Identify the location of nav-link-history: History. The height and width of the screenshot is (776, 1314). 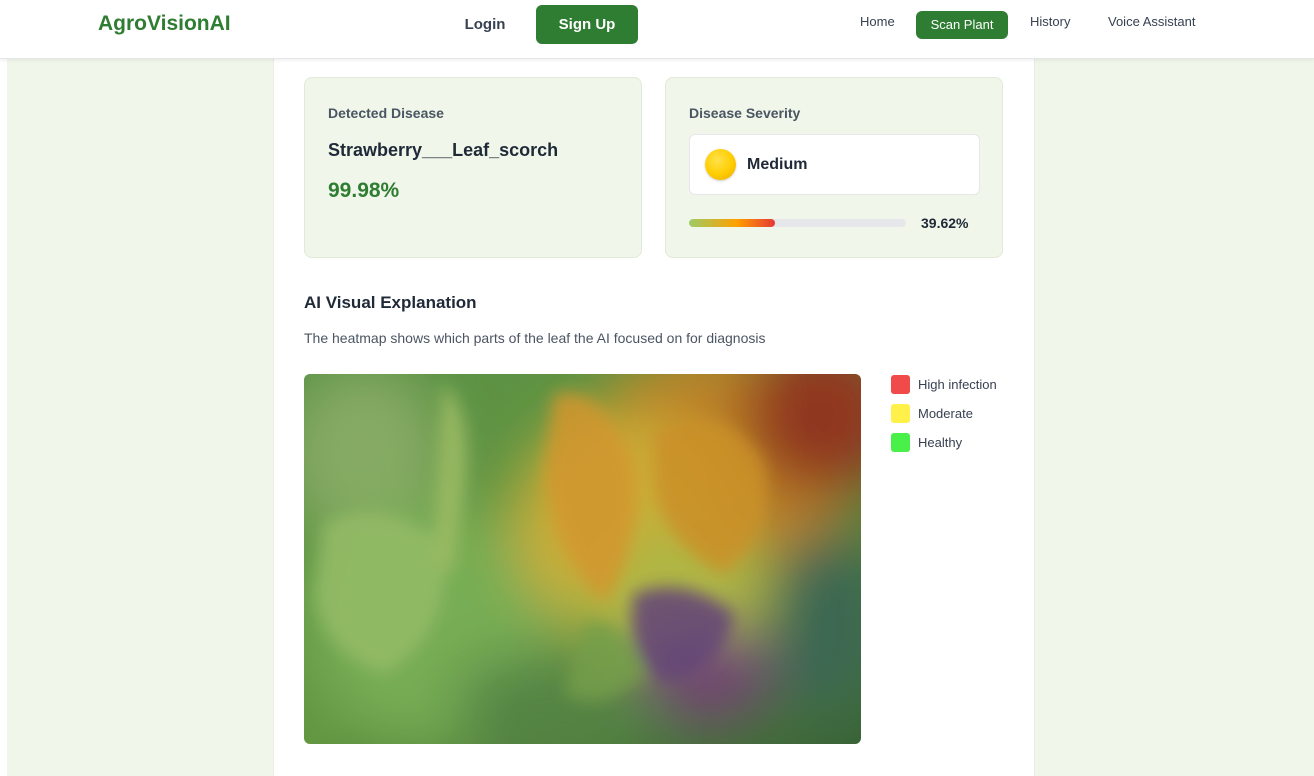
(1050, 22).